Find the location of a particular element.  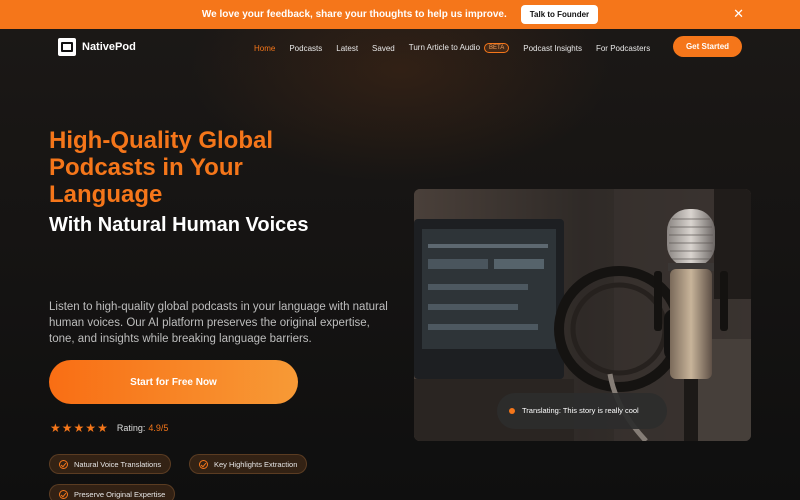

feature-chip: Natural Voice Translations is located at coordinates (110, 464).